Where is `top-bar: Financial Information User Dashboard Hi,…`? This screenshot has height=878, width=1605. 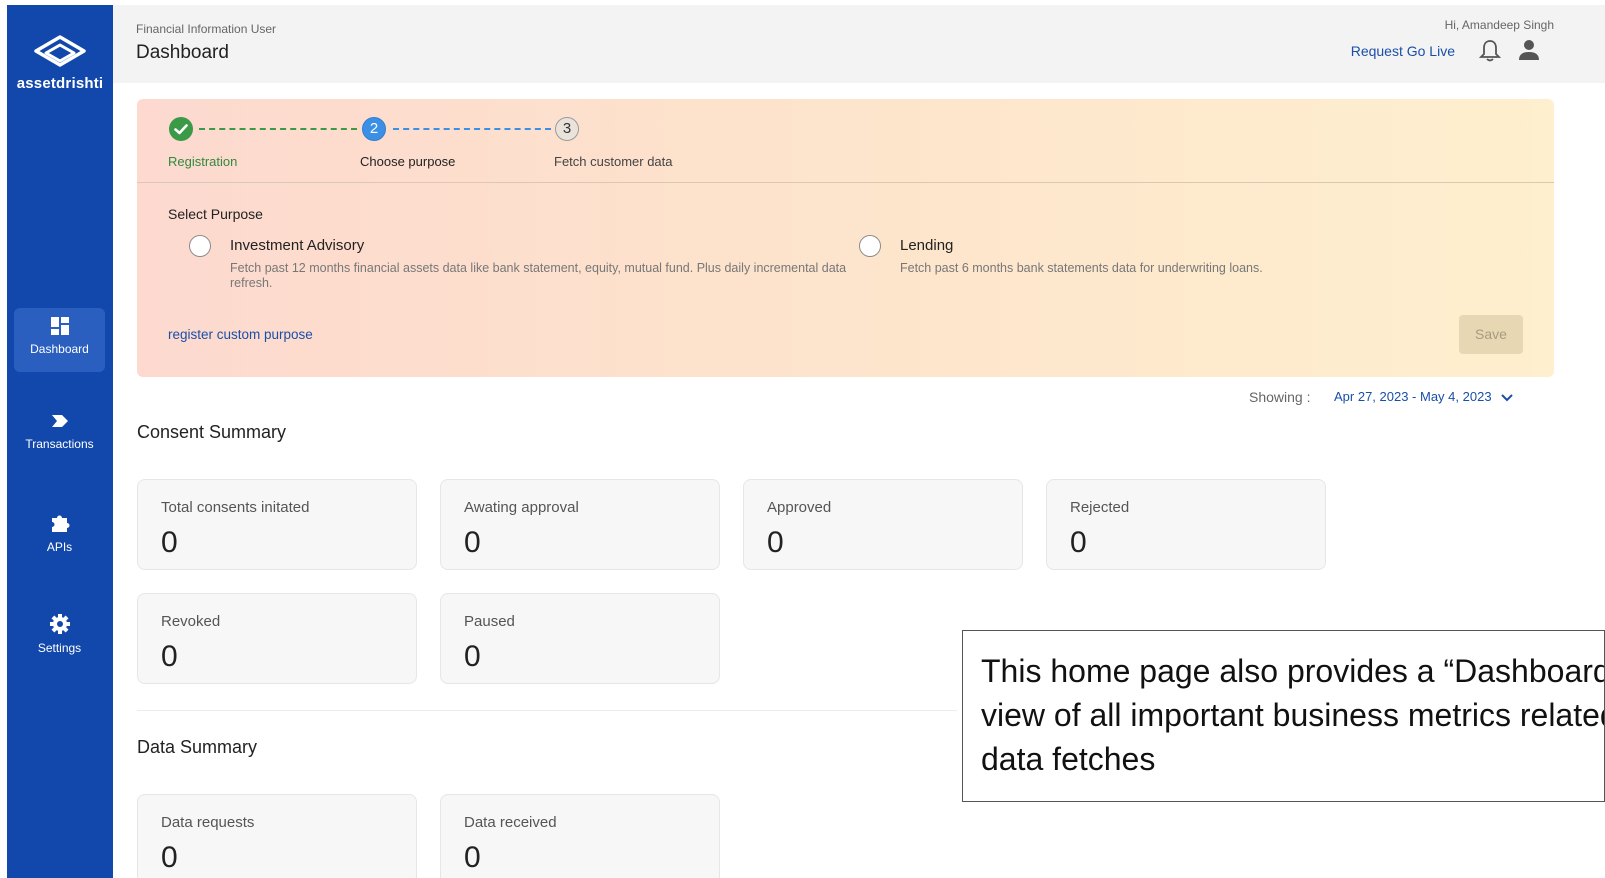 top-bar: Financial Information User Dashboard Hi,… is located at coordinates (859, 44).